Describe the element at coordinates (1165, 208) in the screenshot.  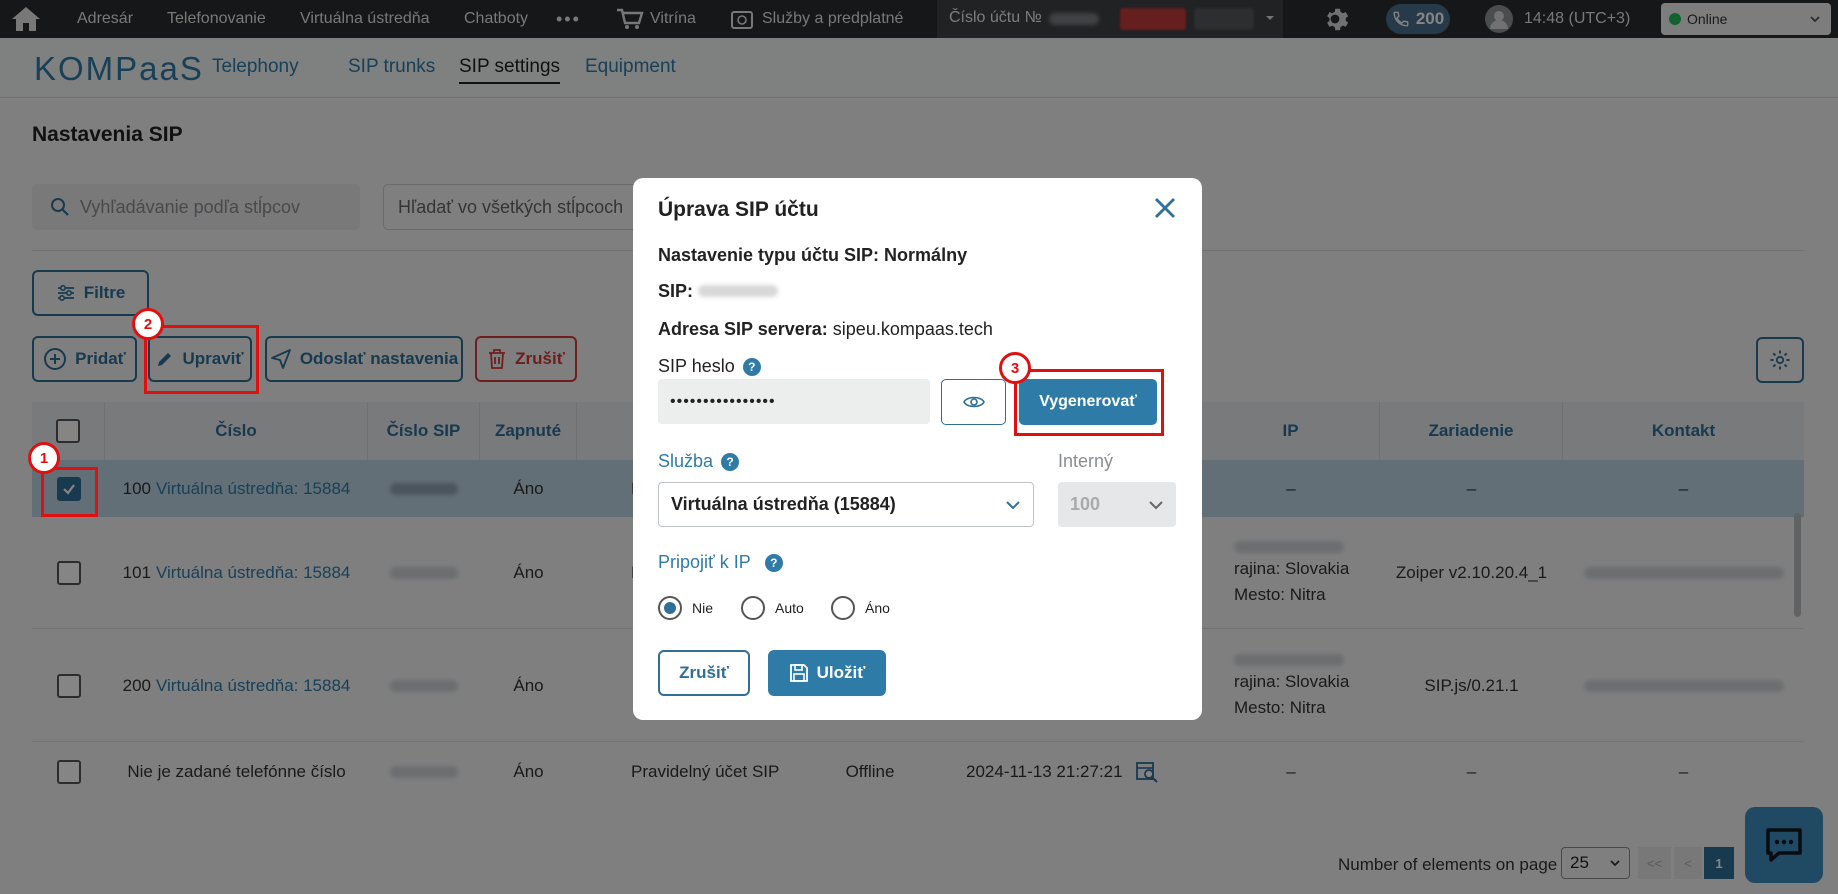
I see `close-icon` at that location.